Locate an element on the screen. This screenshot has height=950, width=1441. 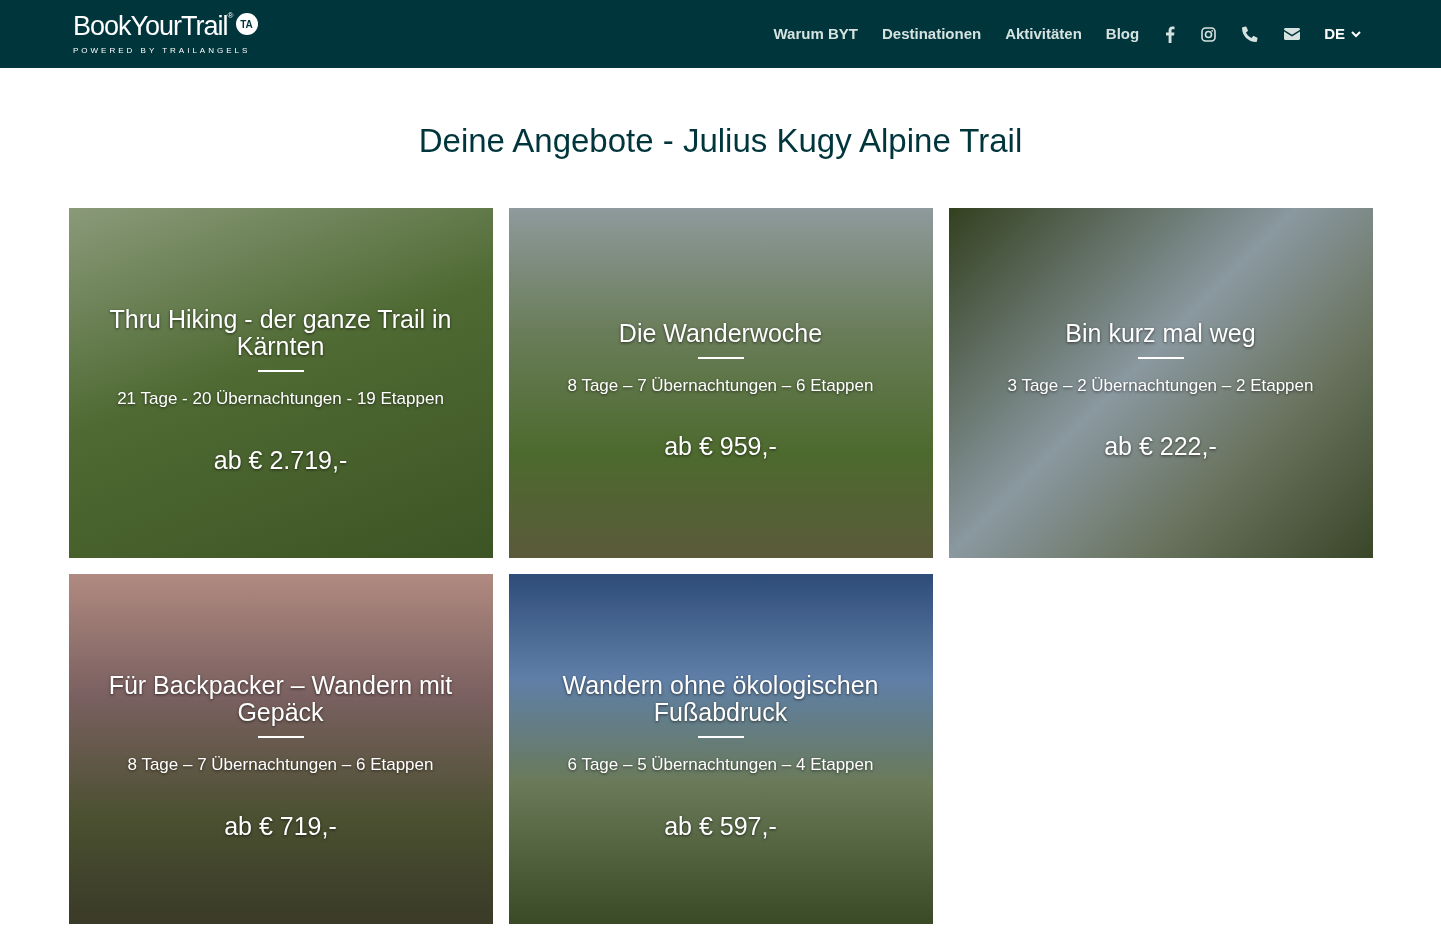
mail-icon is located at coordinates (1292, 34).